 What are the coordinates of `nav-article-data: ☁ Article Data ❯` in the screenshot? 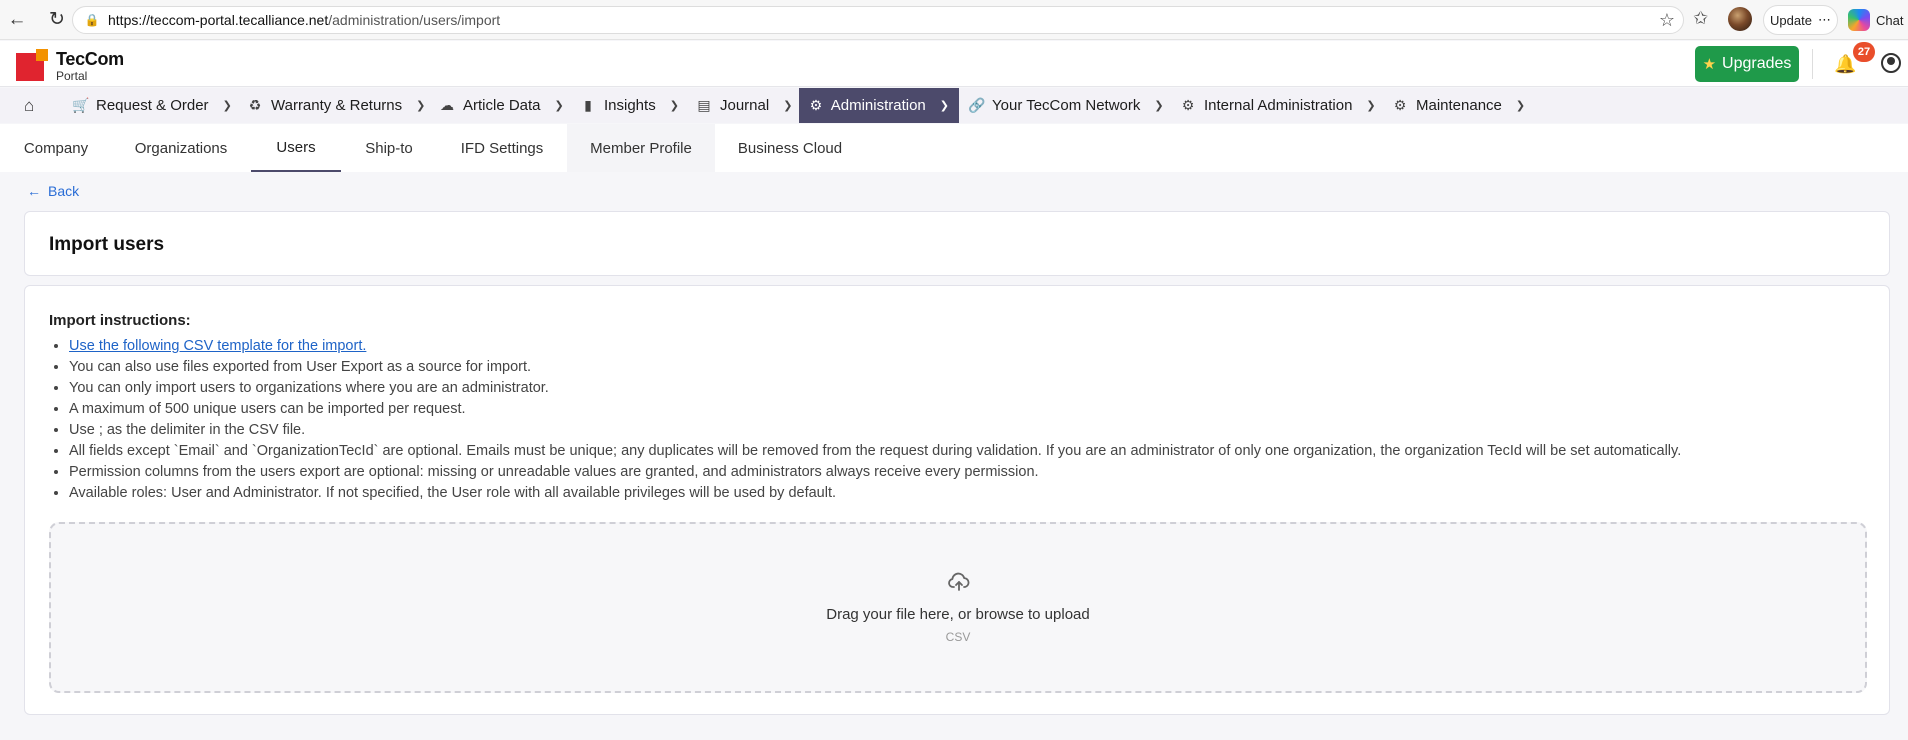 It's located at (501, 105).